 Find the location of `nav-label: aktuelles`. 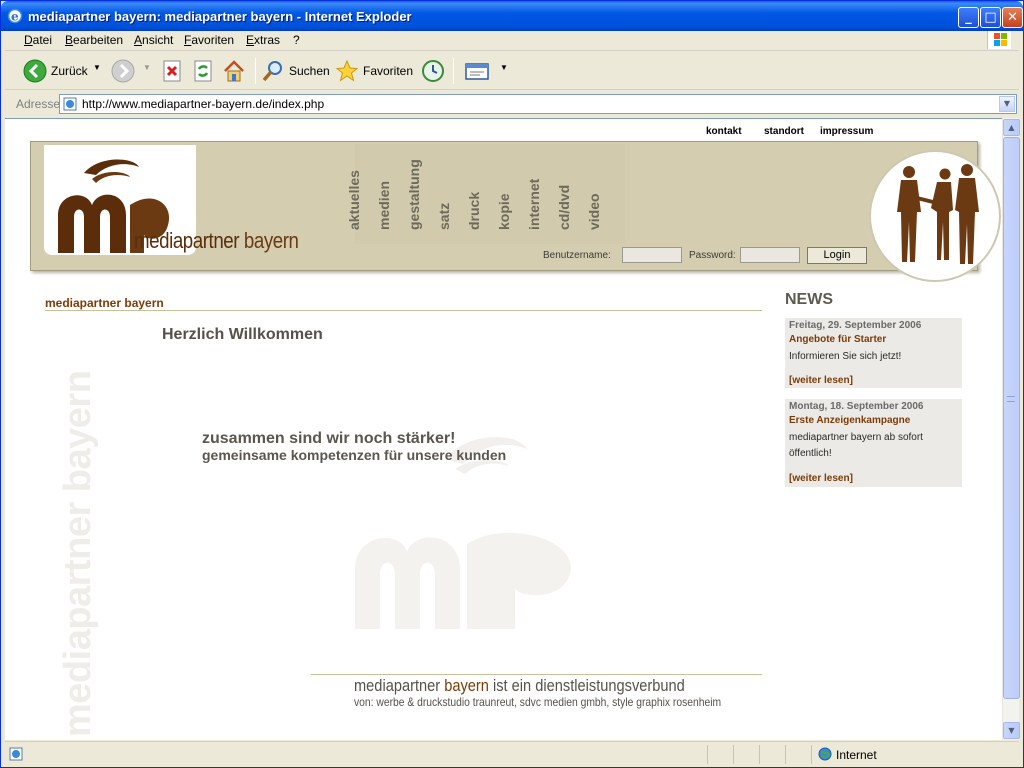

nav-label: aktuelles is located at coordinates (354, 200).